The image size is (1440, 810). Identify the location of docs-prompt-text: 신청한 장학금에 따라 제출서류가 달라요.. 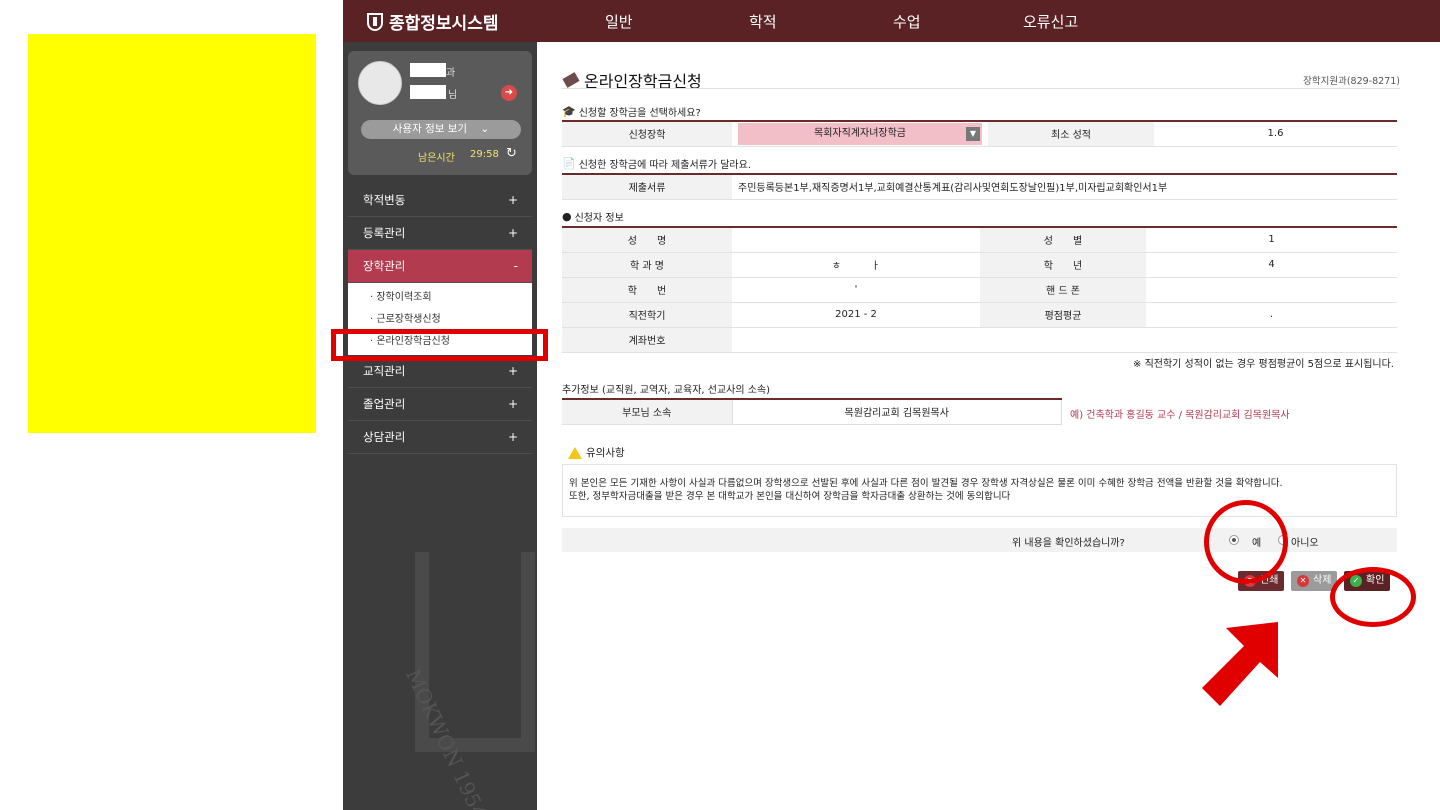
(664, 165).